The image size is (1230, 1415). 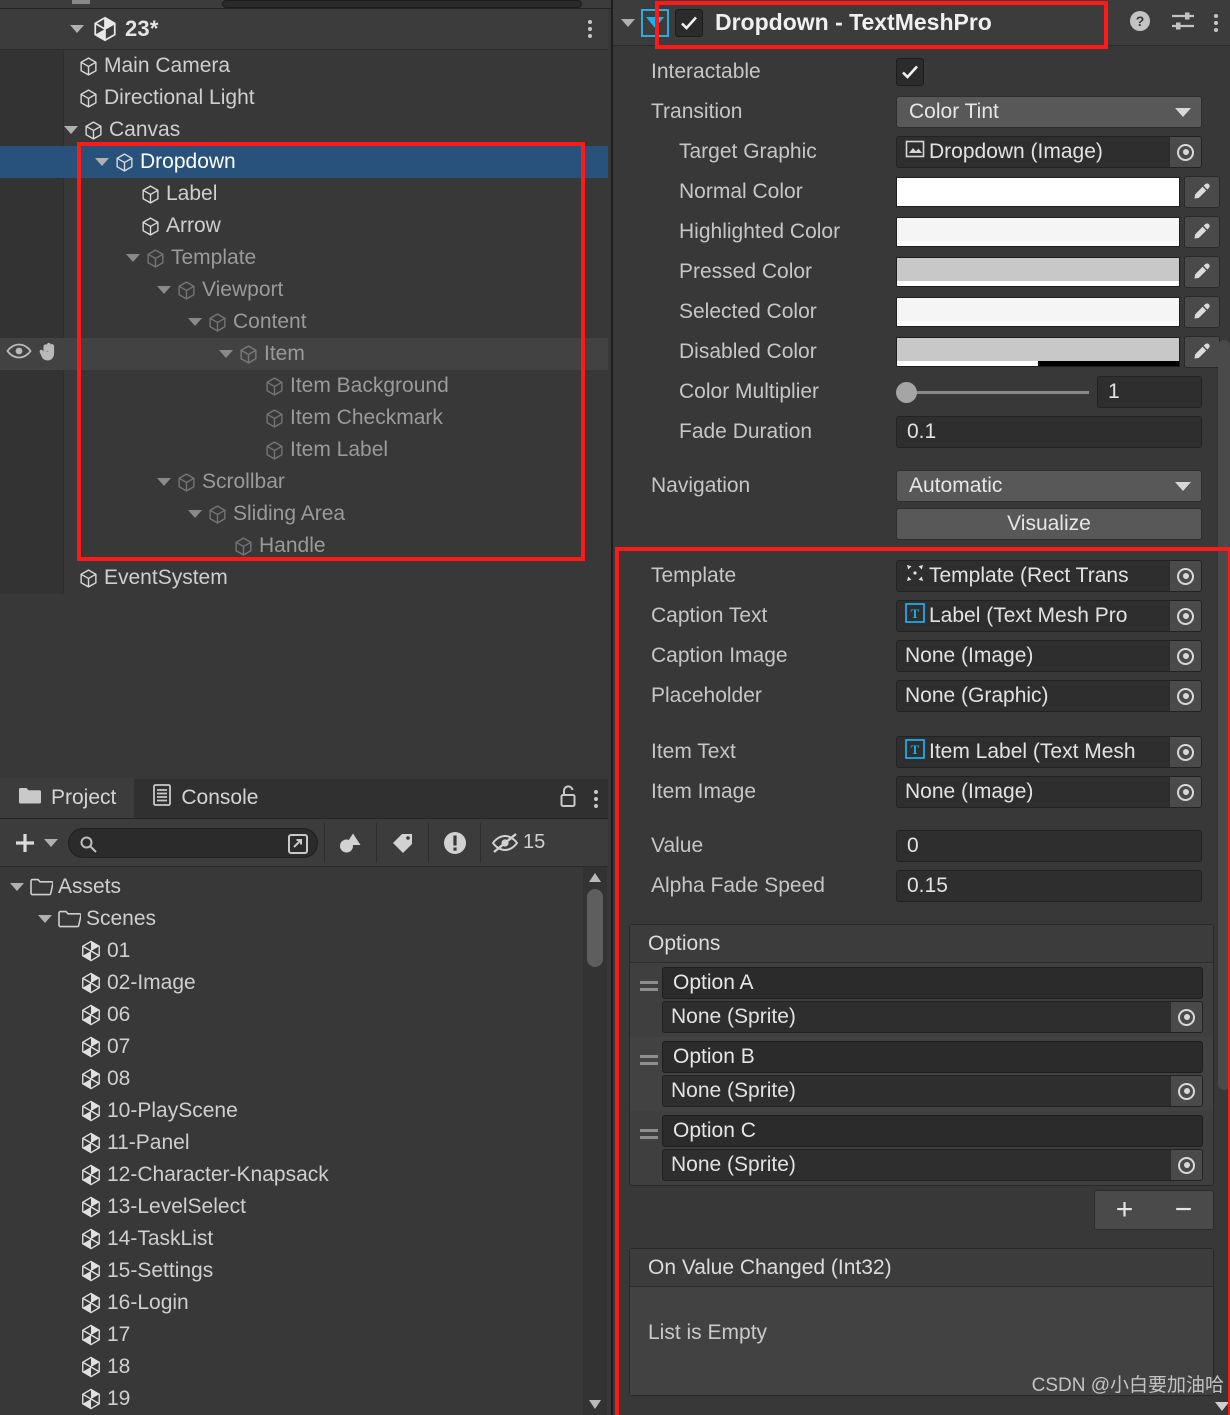 I want to click on hierarchy-item: Item Checkmark, so click(x=304, y=418).